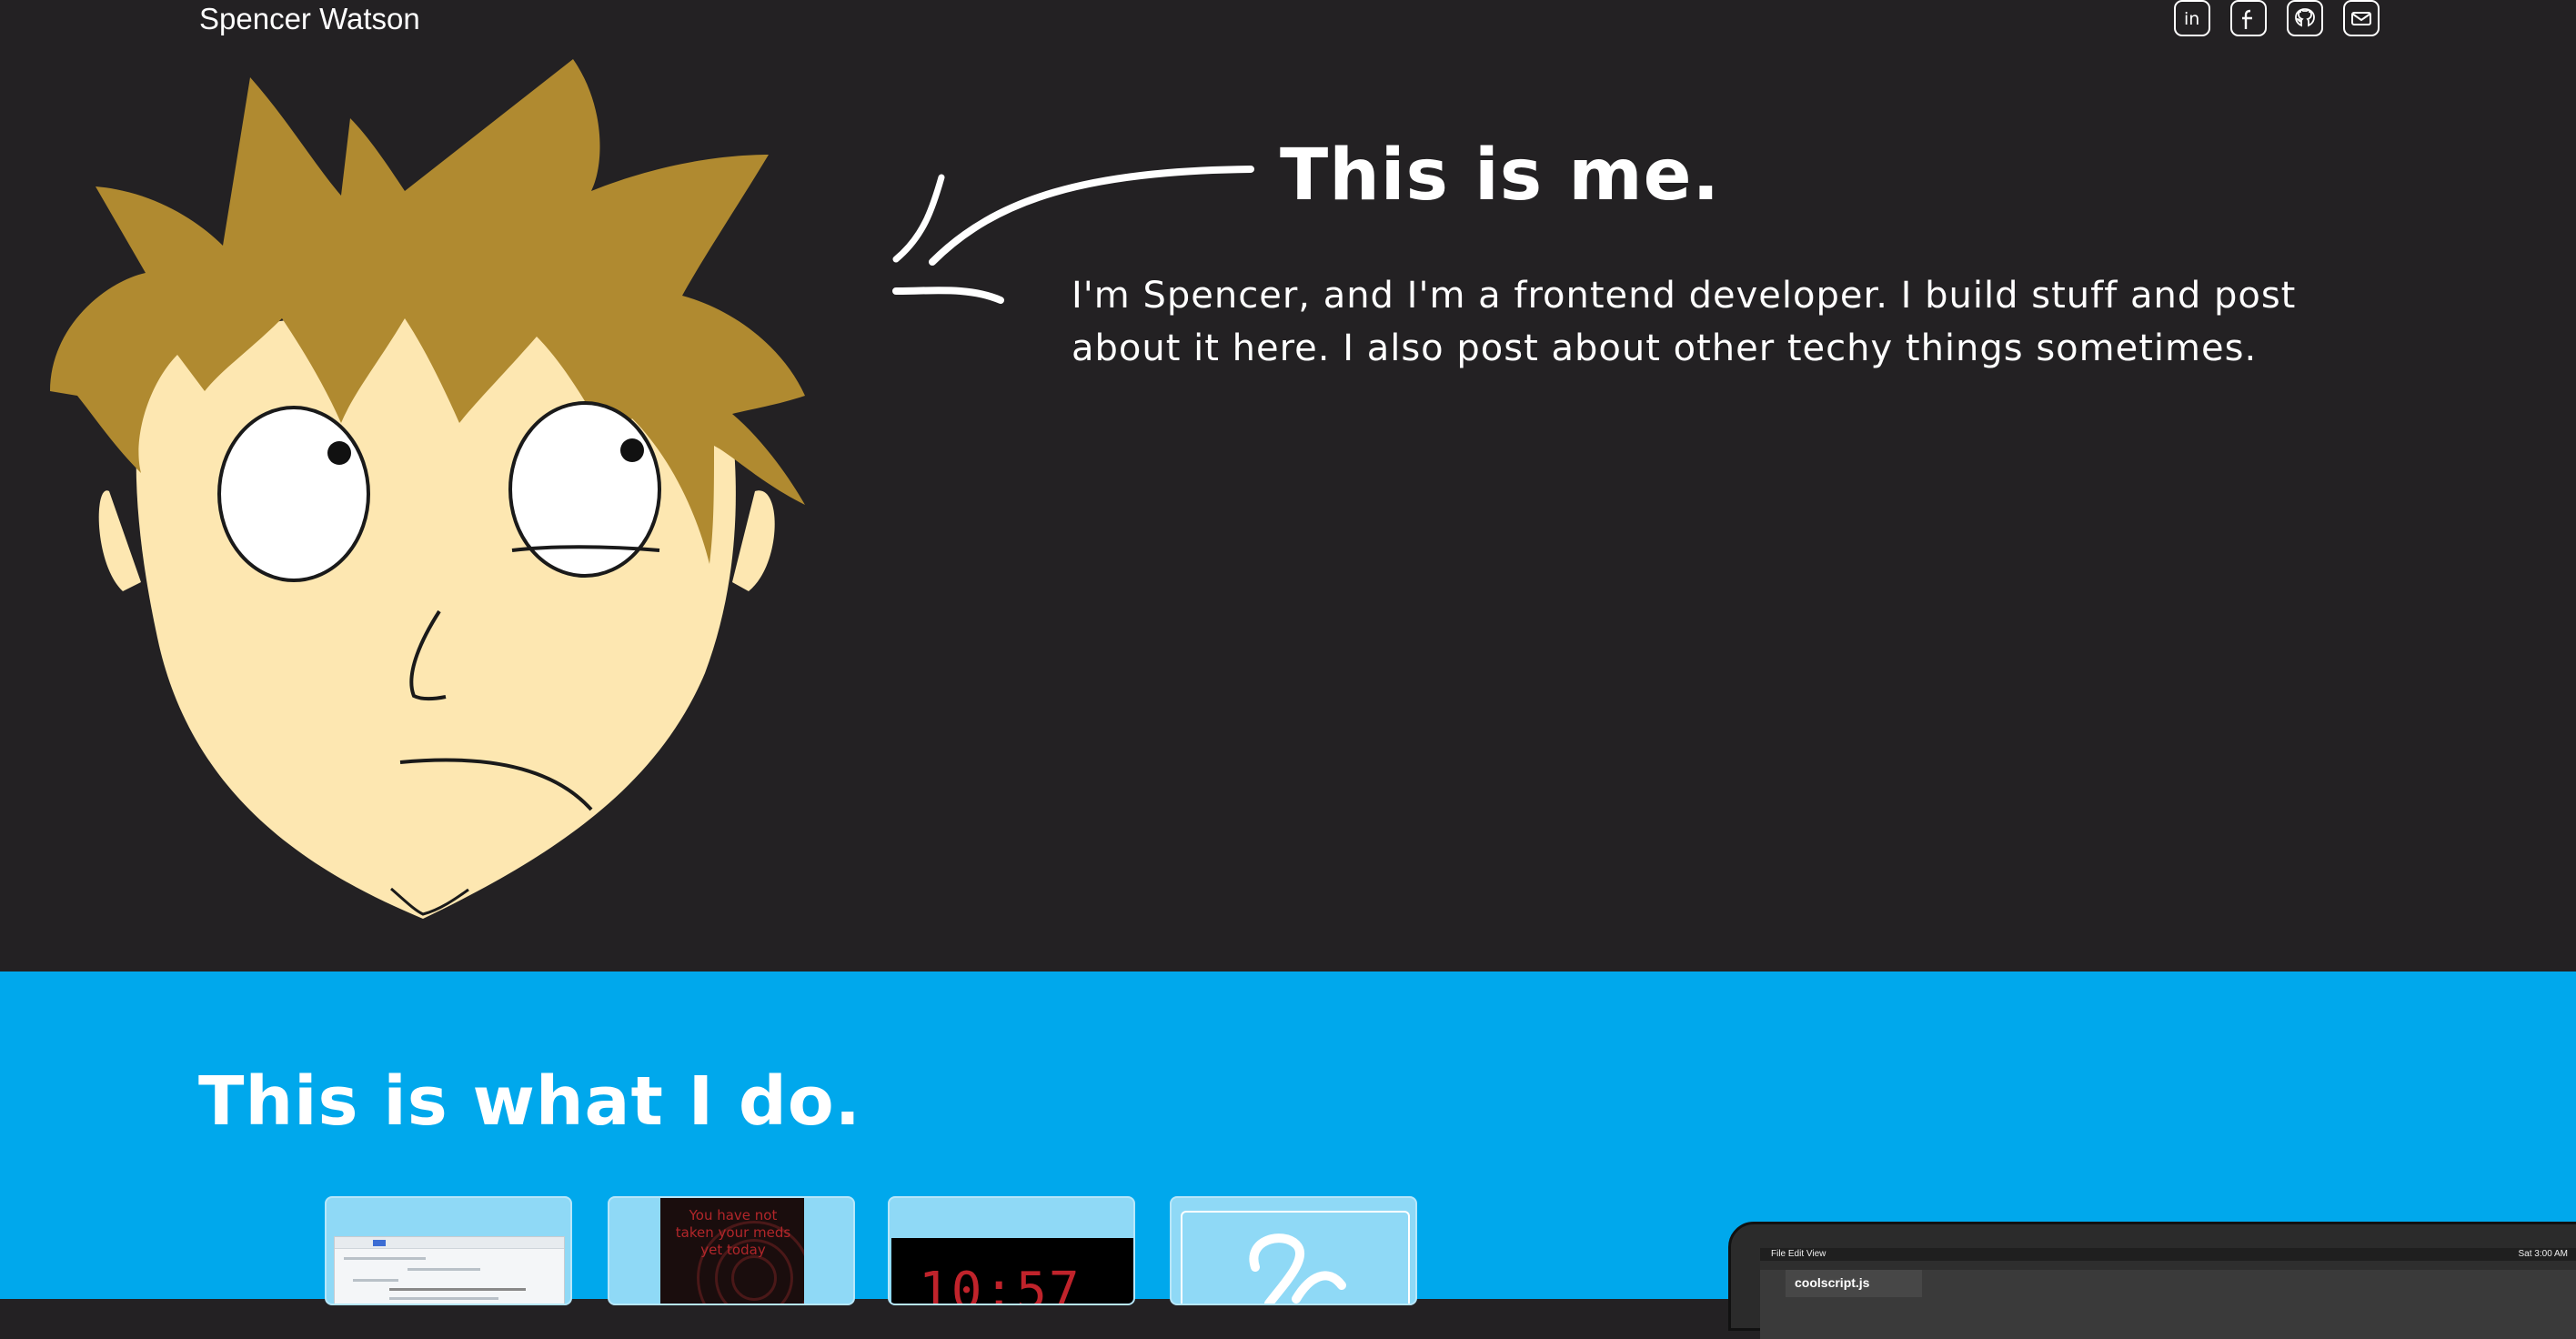  I want to click on left-pupil, so click(339, 453).